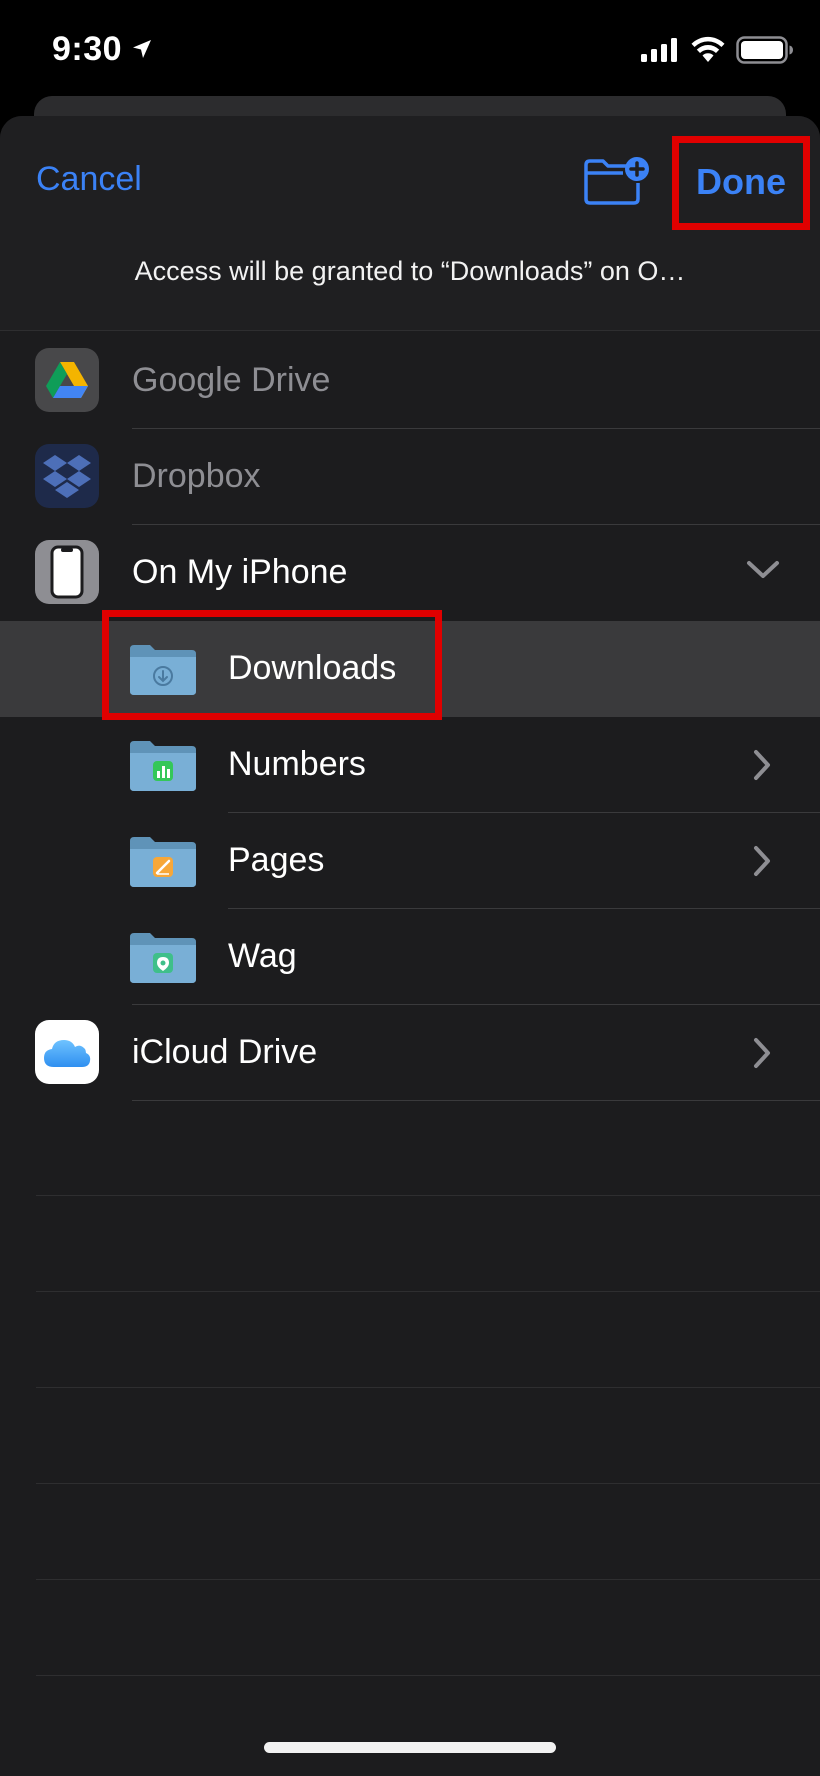 This screenshot has width=820, height=1776. Describe the element at coordinates (764, 50) in the screenshot. I see `battery-icon` at that location.